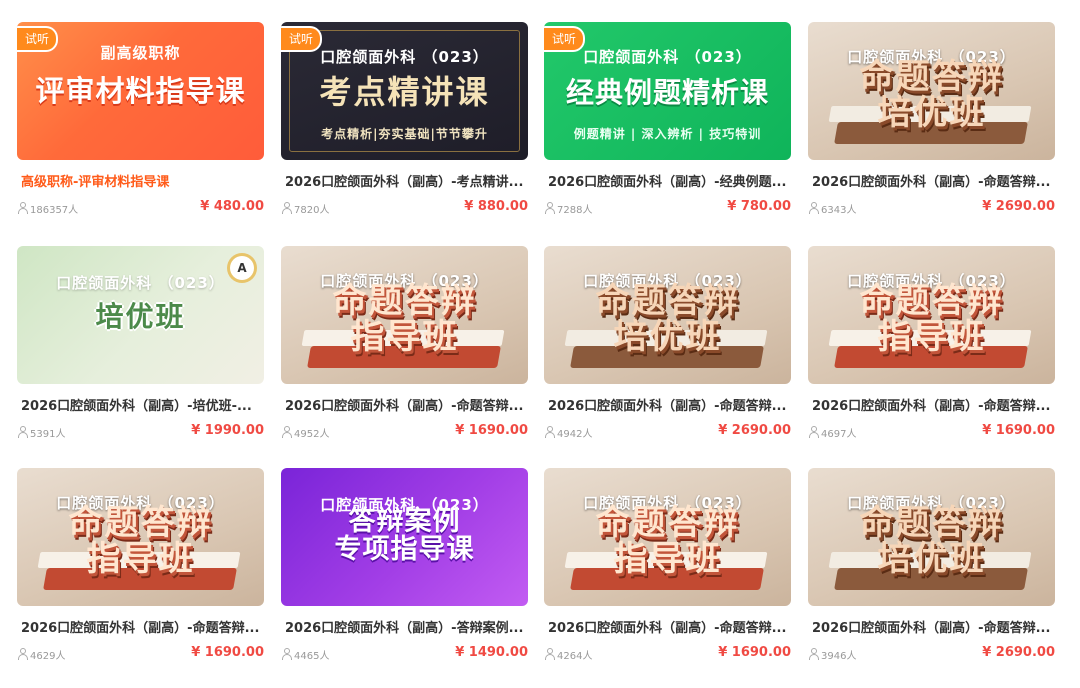 Image resolution: width=1080 pixels, height=688 pixels. What do you see at coordinates (54, 210) in the screenshot?
I see `student-count: 186357人` at bounding box center [54, 210].